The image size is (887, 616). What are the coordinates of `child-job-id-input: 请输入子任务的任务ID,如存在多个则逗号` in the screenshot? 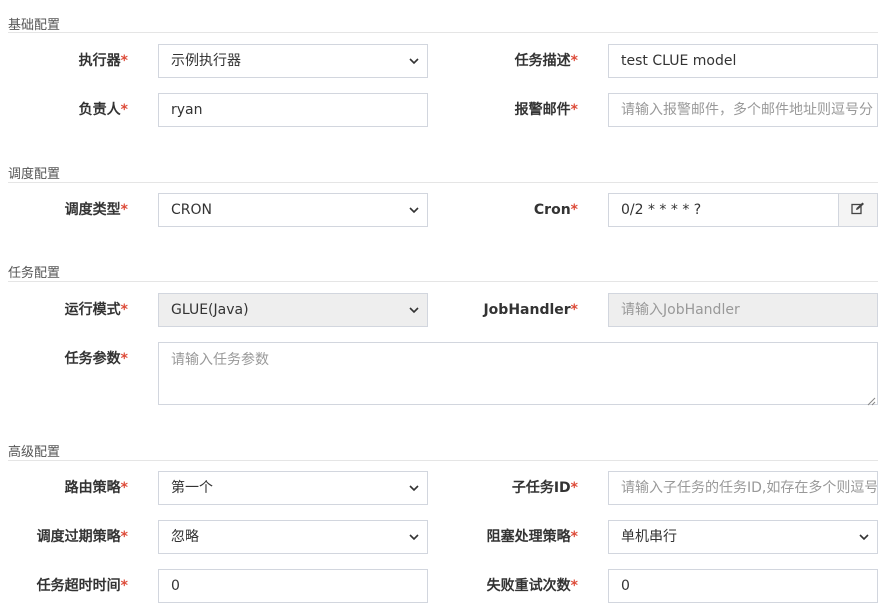 It's located at (743, 488).